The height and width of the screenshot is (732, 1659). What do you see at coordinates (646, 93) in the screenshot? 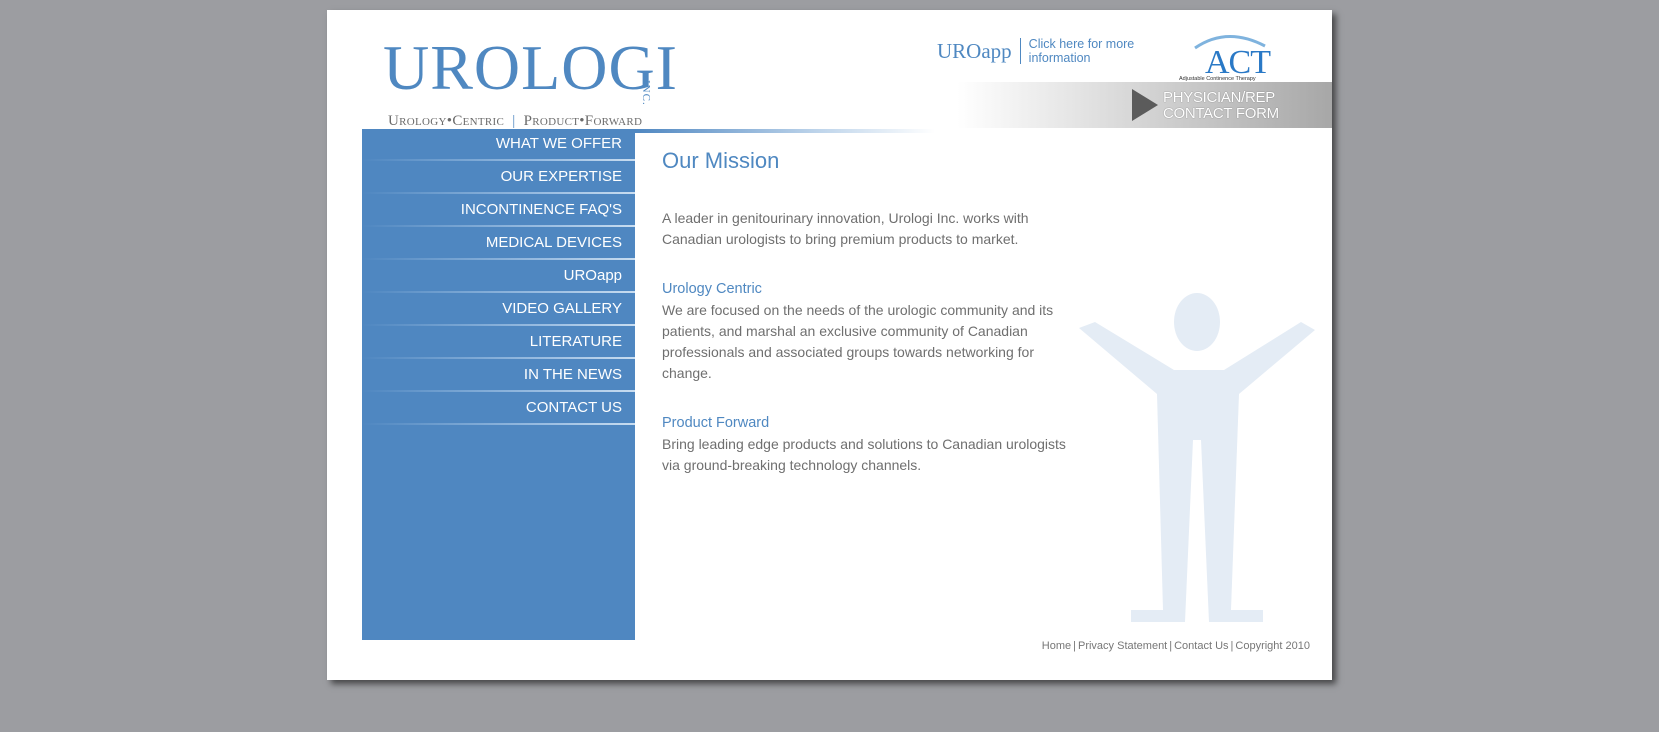
I see `logo-inc: INC.` at bounding box center [646, 93].